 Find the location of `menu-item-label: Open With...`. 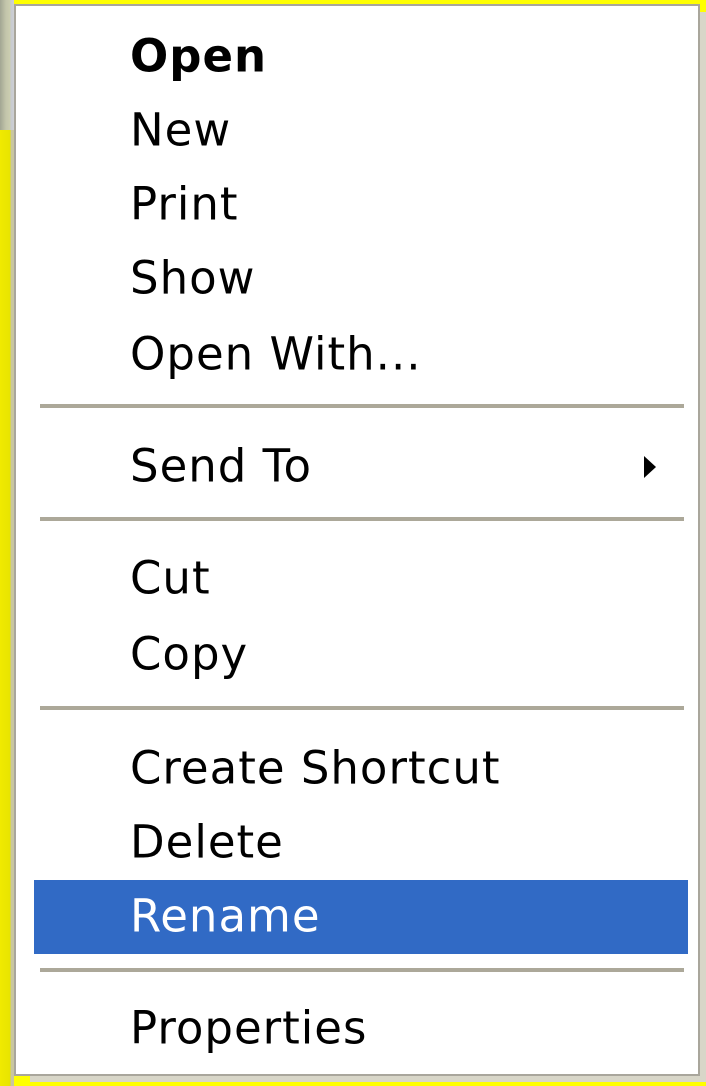

menu-item-label: Open With... is located at coordinates (276, 354).